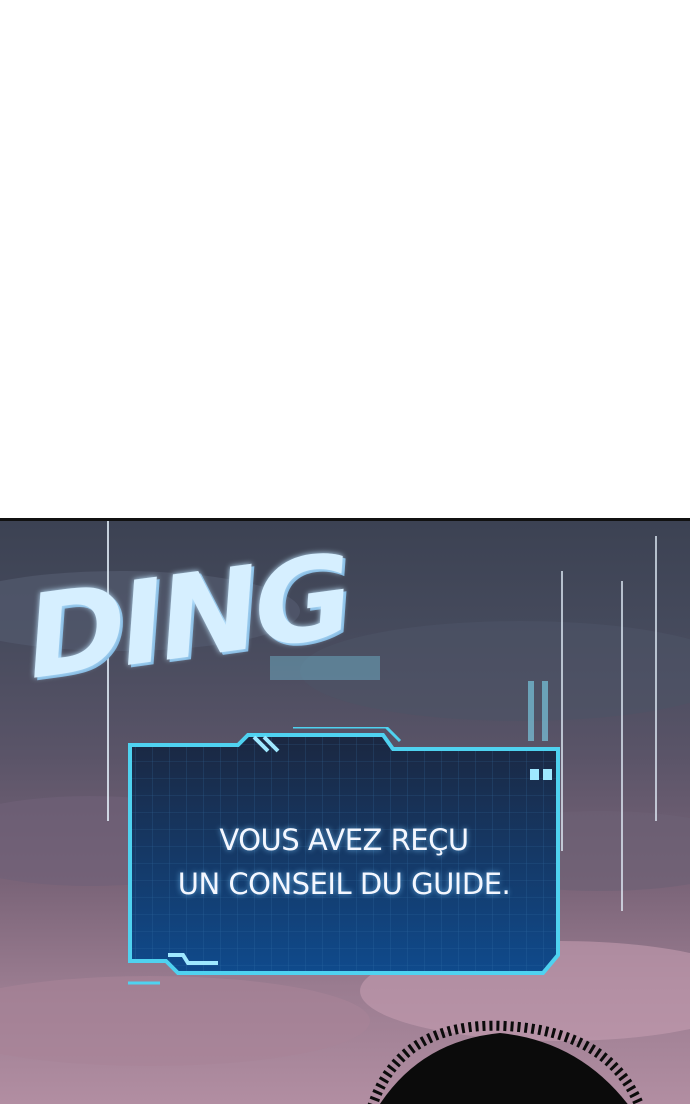 This screenshot has height=1104, width=690. Describe the element at coordinates (344, 884) in the screenshot. I see `message-line-2: UN CONSEIL DU GUIDE.` at that location.